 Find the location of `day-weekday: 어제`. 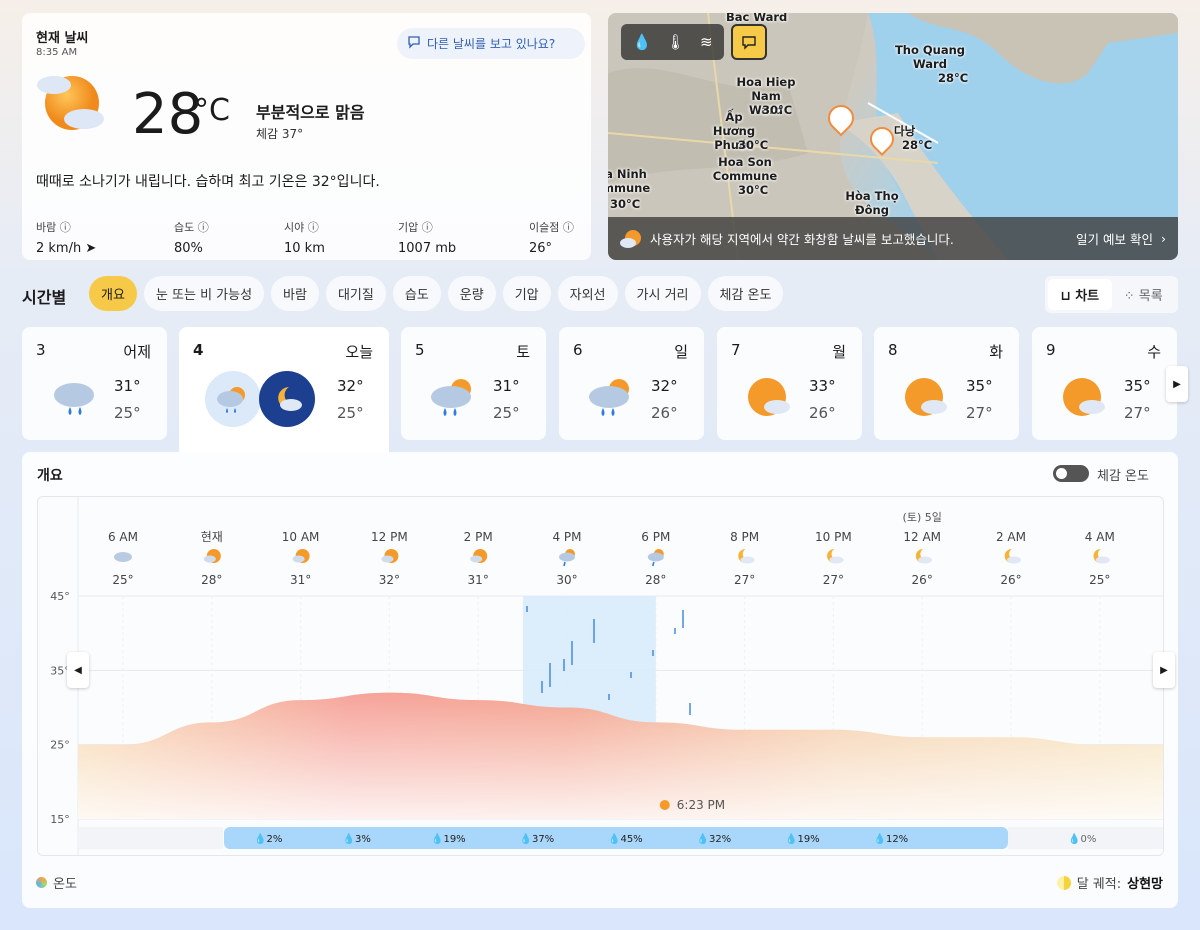

day-weekday: 어제 is located at coordinates (137, 352).